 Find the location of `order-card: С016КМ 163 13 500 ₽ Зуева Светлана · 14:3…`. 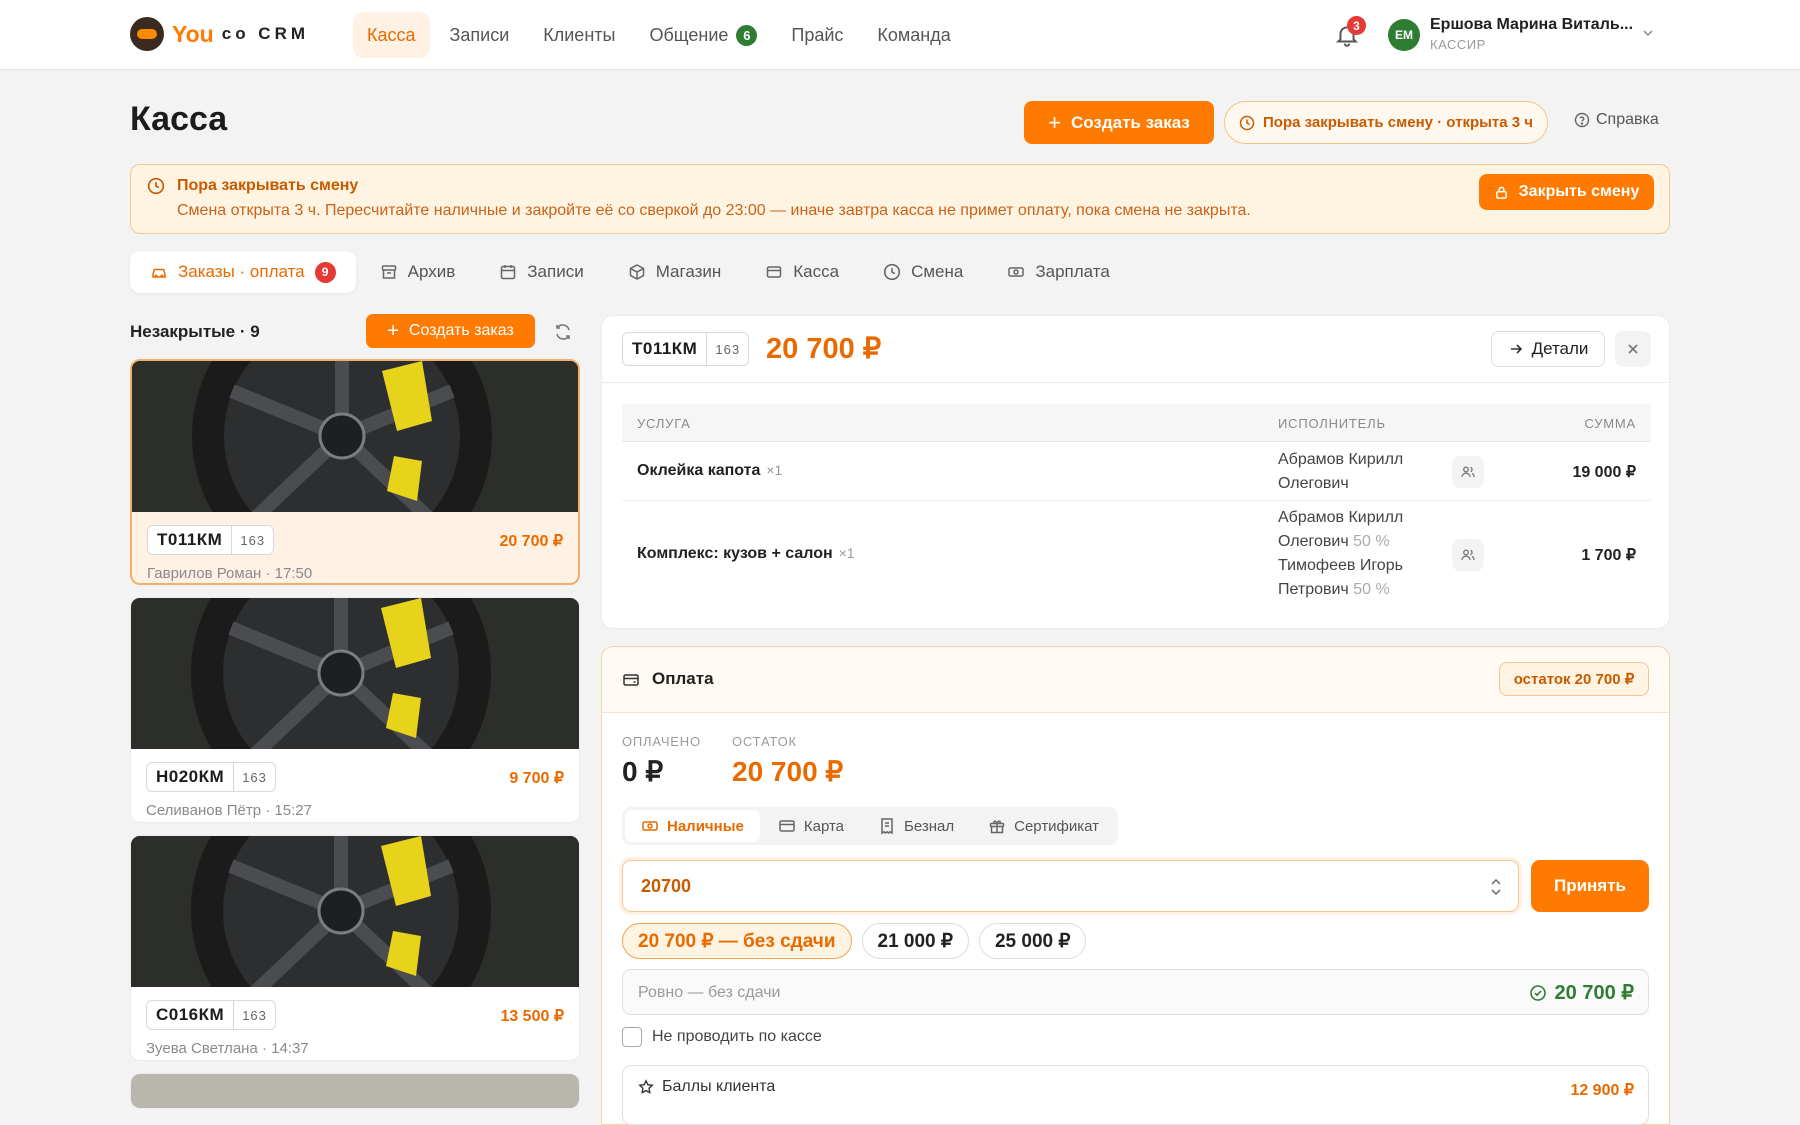

order-card: С016КМ 163 13 500 ₽ Зуева Светлана · 14:3… is located at coordinates (355, 948).